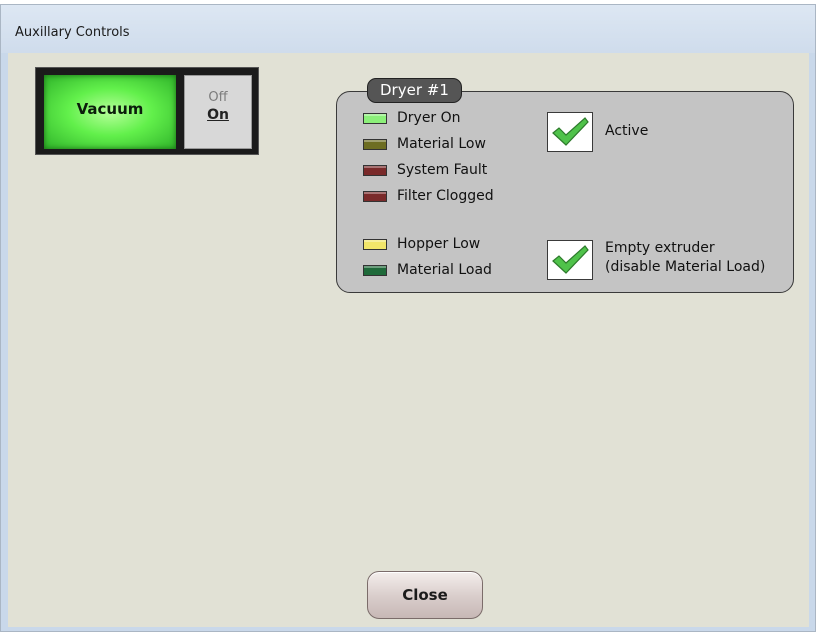 This screenshot has height=634, width=819. Describe the element at coordinates (375, 144) in the screenshot. I see `material-low-led-icon` at that location.